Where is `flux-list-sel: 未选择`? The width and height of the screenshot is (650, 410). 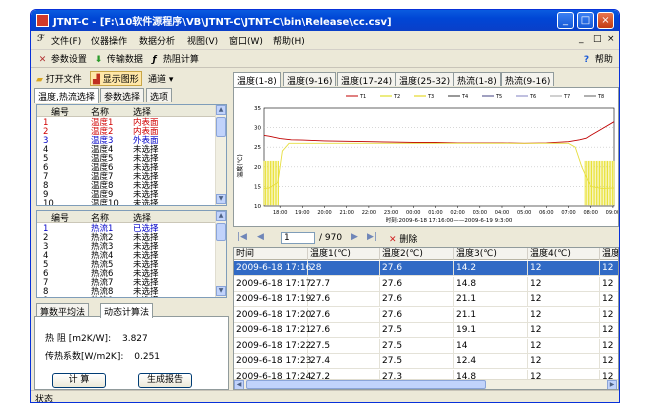 flux-list-sel: 未选择 is located at coordinates (146, 296).